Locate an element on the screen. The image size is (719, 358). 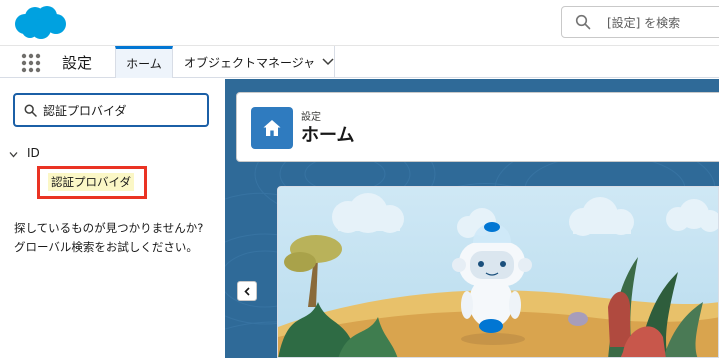
quick-find-input: 認証プロバイダ is located at coordinates (111, 110).